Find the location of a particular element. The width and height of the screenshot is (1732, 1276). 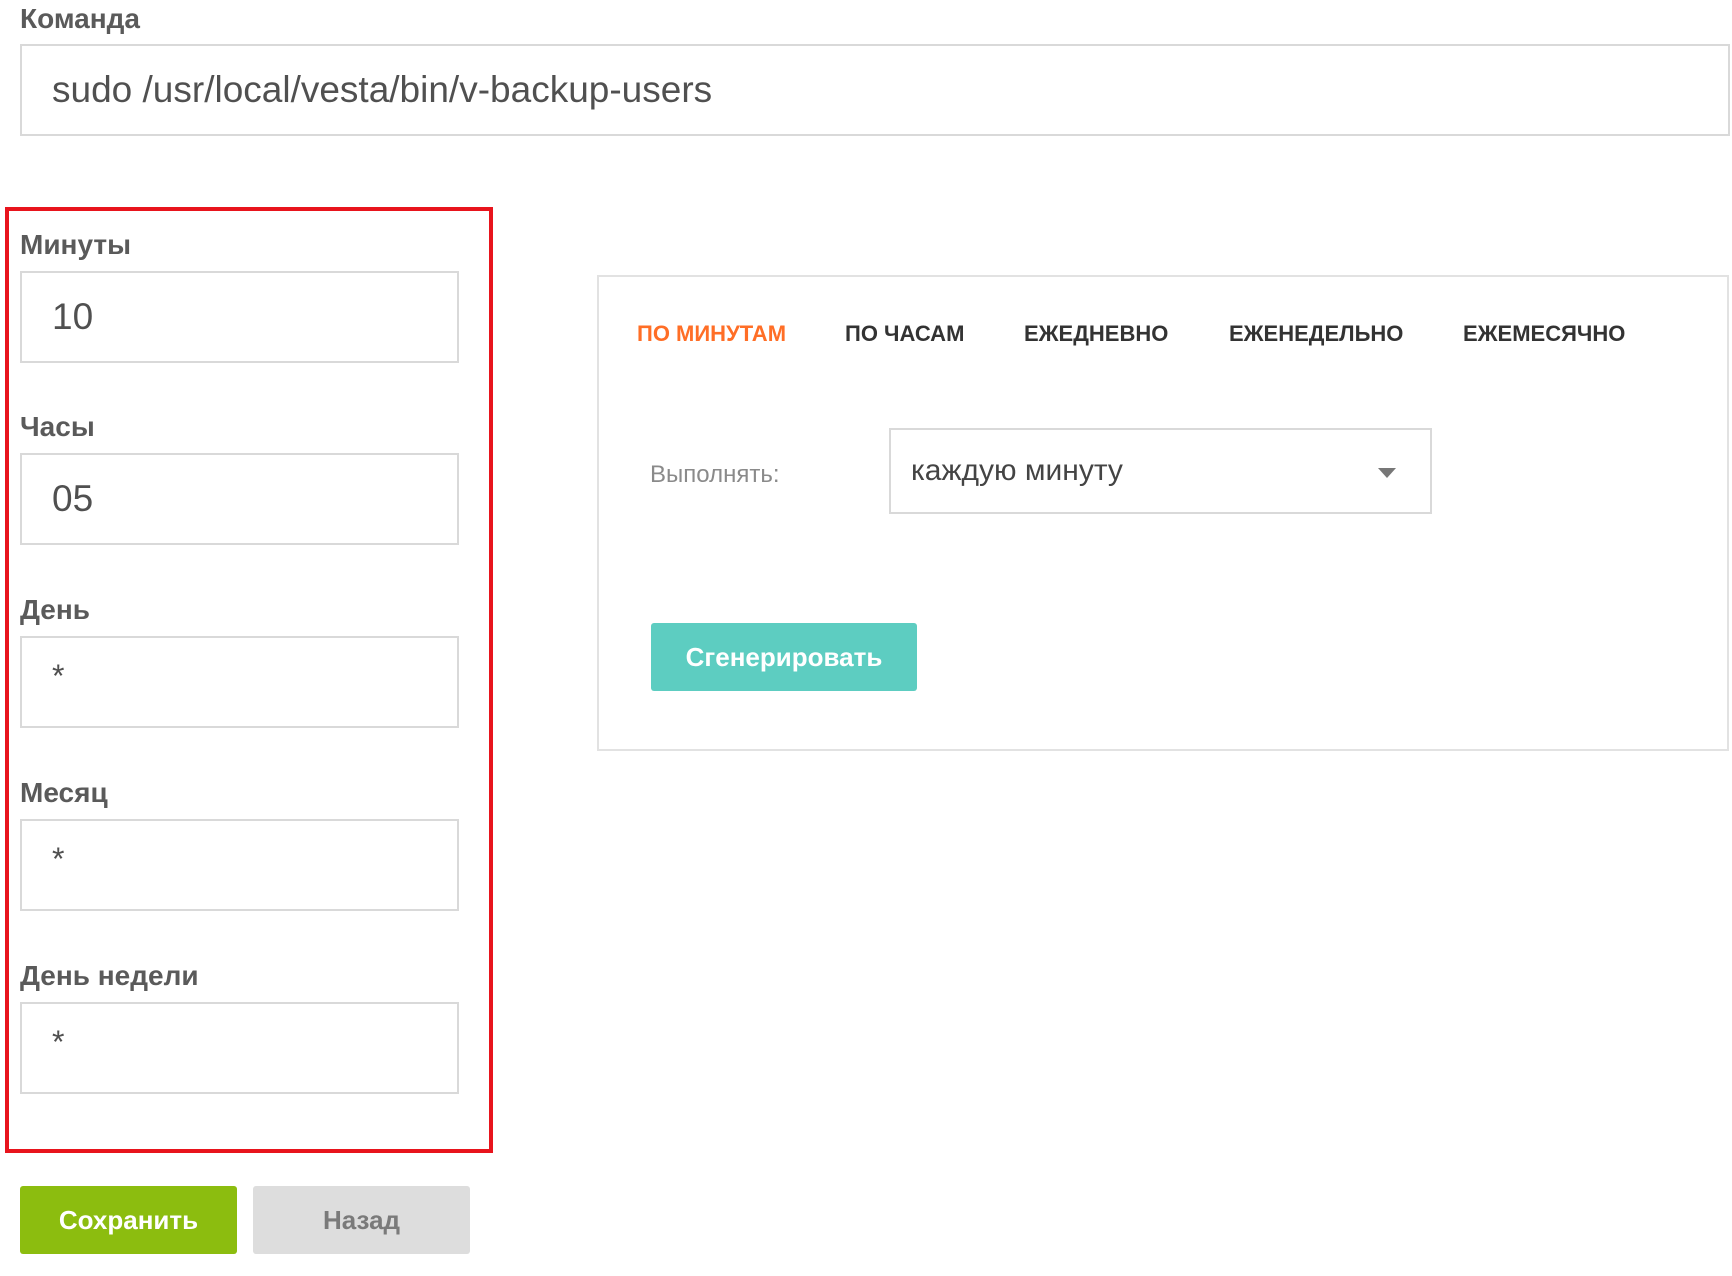

execute-select-value: каждую минуту is located at coordinates (1017, 470).